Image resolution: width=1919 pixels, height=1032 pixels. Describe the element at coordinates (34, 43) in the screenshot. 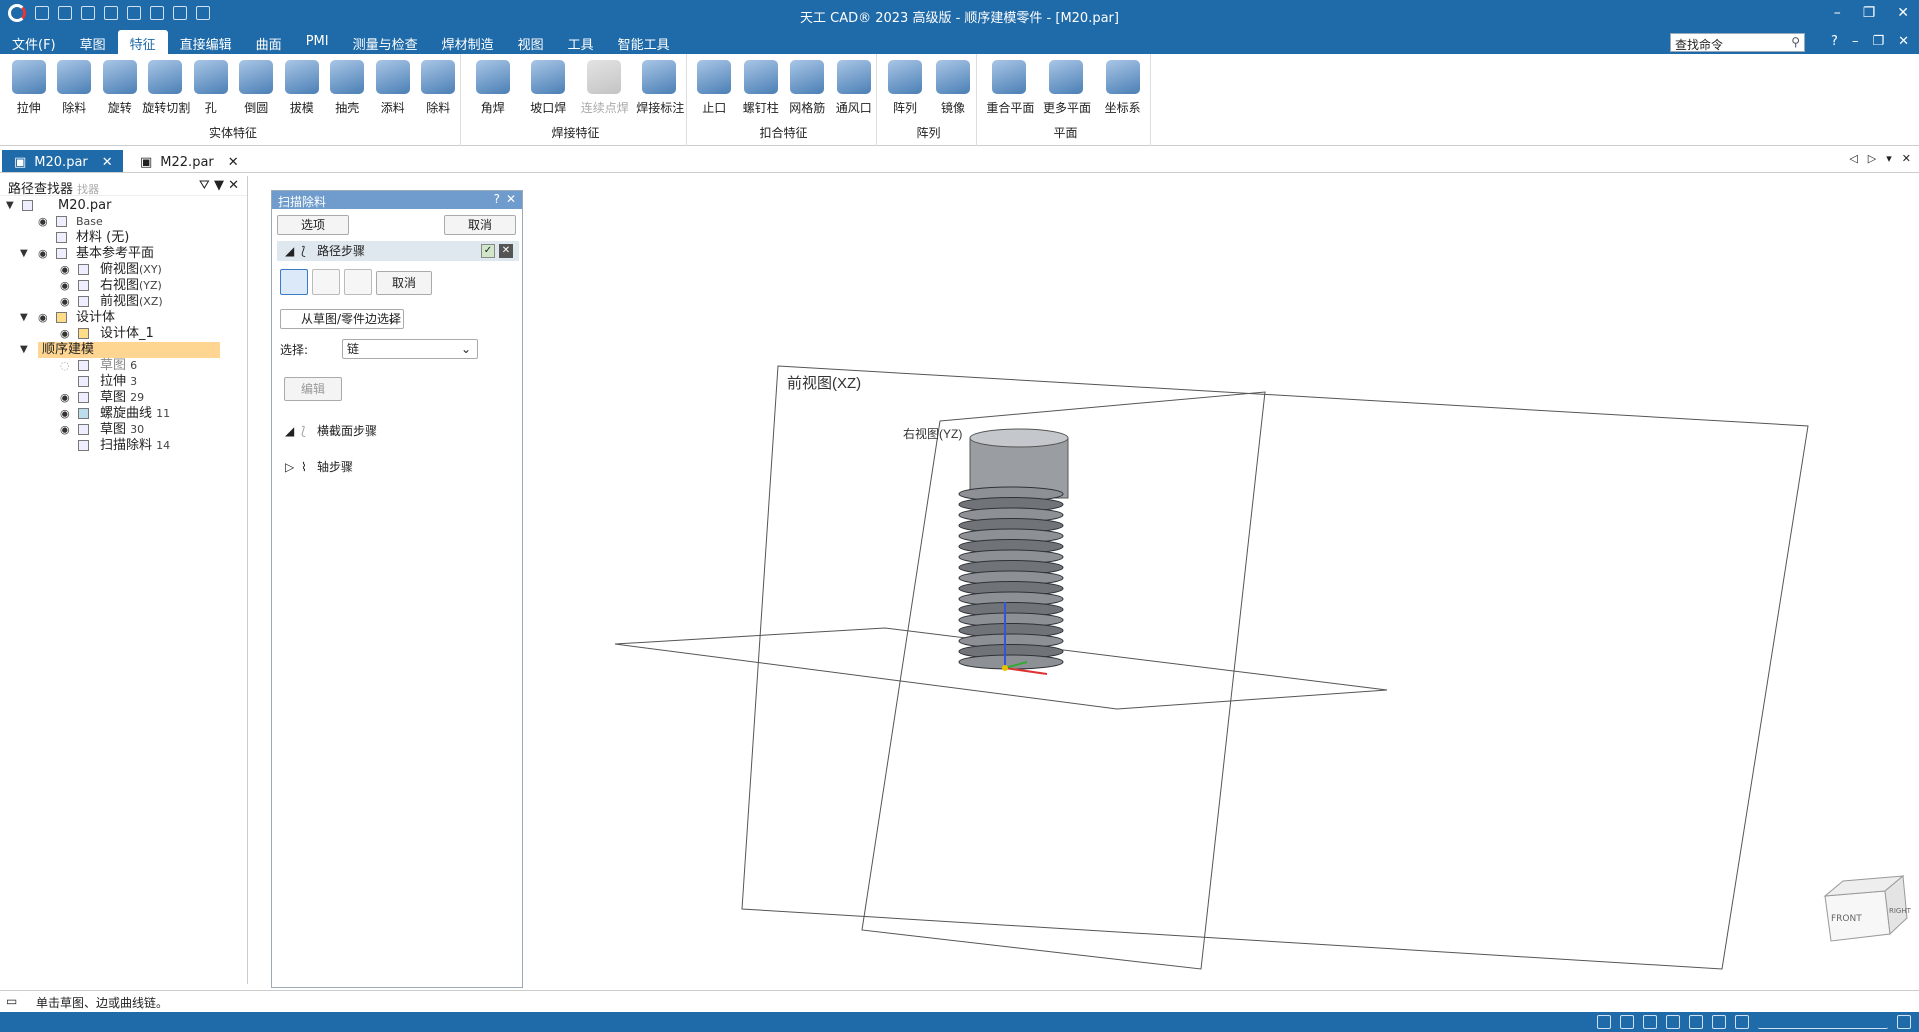

I see `menu-item: 文件(F)` at that location.